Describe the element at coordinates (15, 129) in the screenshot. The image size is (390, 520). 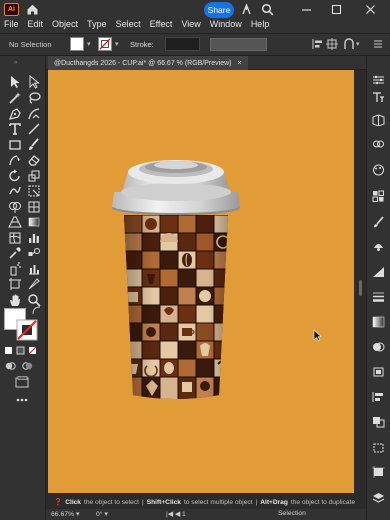
I see `type-tool-icon` at that location.